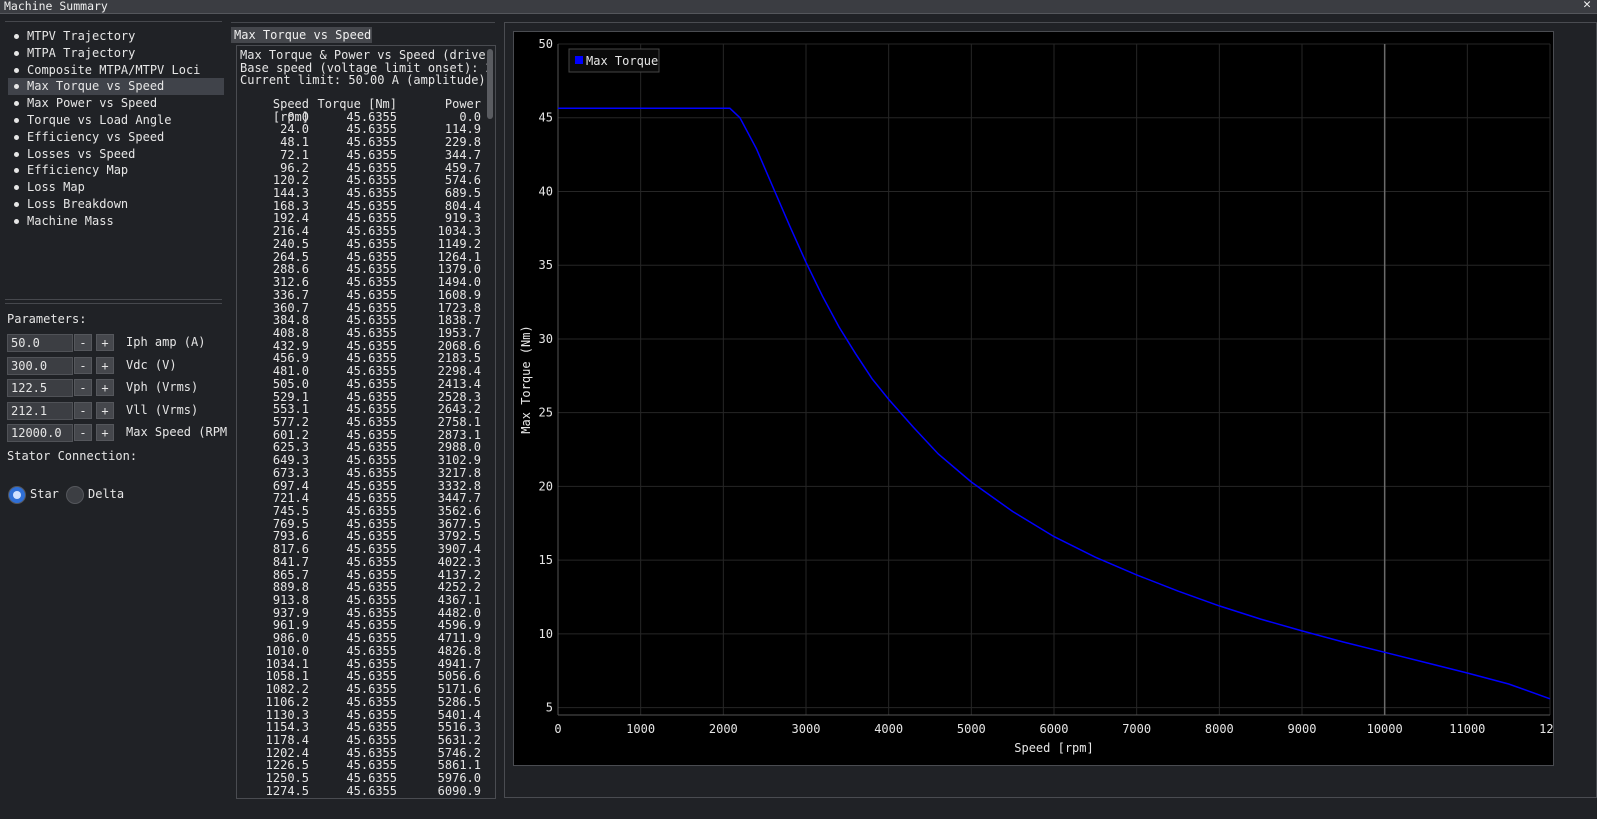 The height and width of the screenshot is (819, 1597). What do you see at coordinates (287, 790) in the screenshot?
I see `speed-cell: 1274.5` at bounding box center [287, 790].